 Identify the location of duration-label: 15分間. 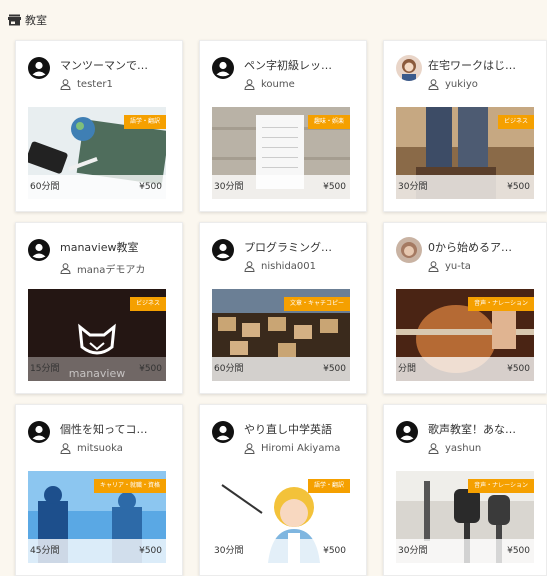
(45, 369).